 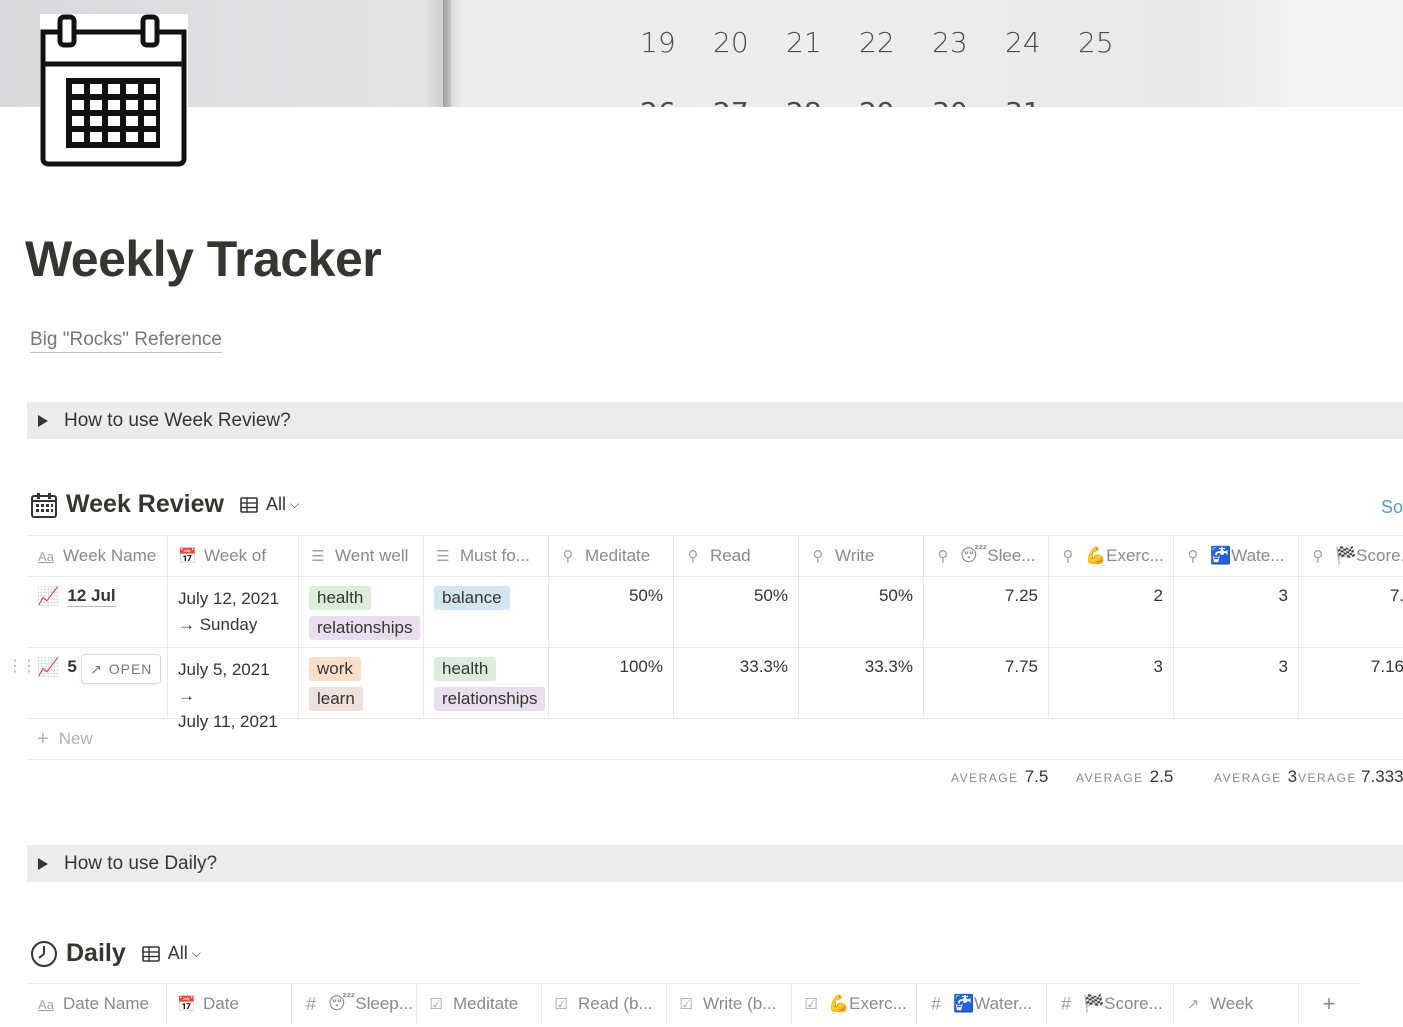 What do you see at coordinates (361, 612) in the screenshot?
I see `went-well-cell: health relationships` at bounding box center [361, 612].